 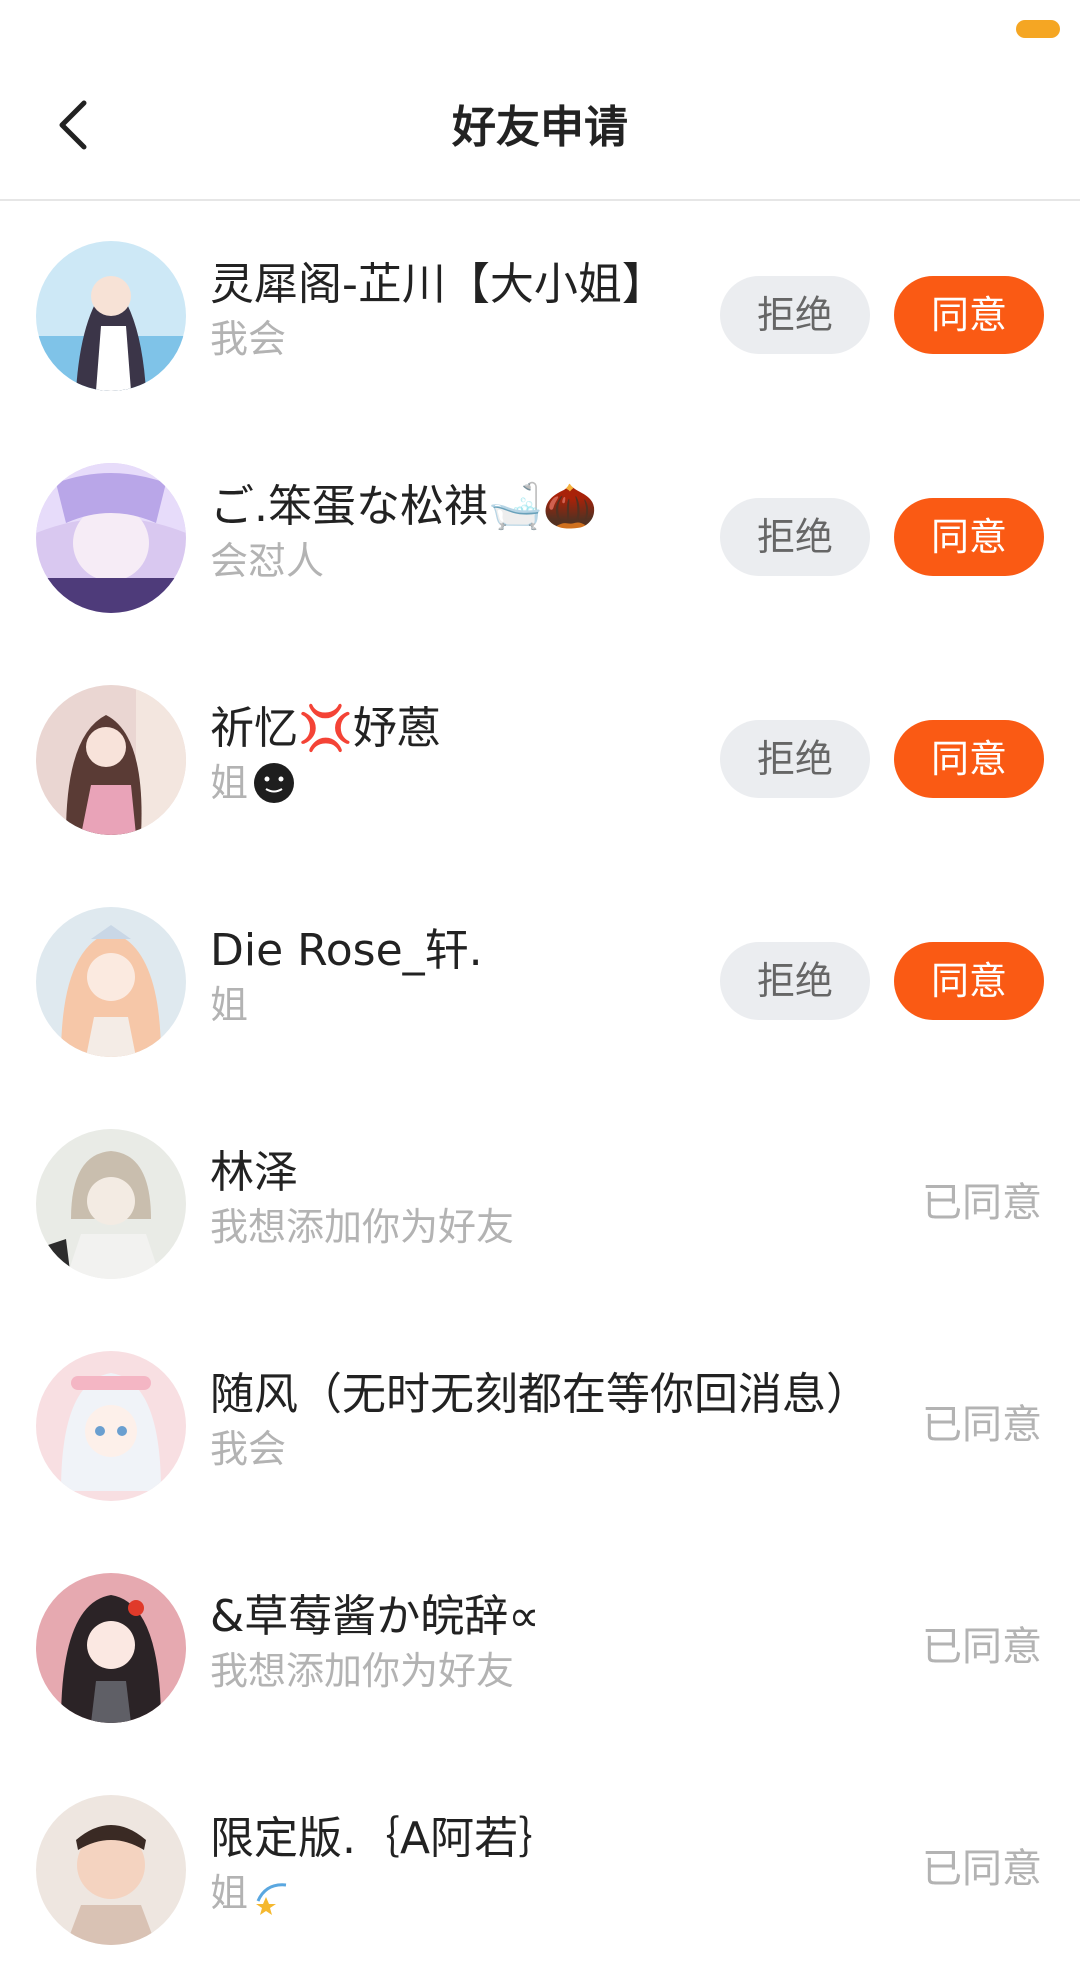 I want to click on page-title: 好友申请, so click(x=540, y=127).